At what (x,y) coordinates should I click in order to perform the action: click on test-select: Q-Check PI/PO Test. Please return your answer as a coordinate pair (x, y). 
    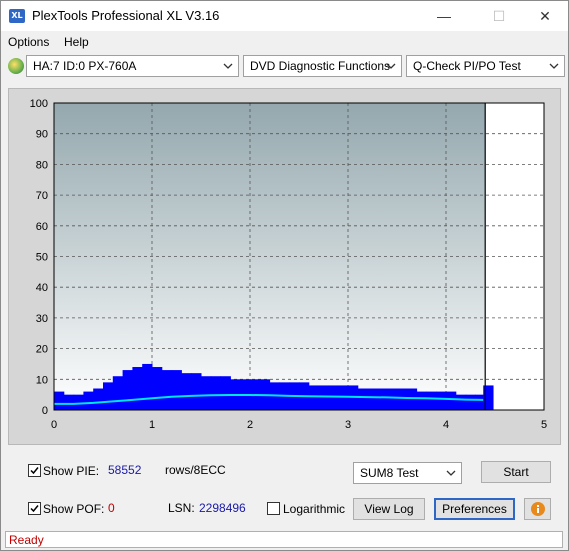
    Looking at the image, I should click on (485, 66).